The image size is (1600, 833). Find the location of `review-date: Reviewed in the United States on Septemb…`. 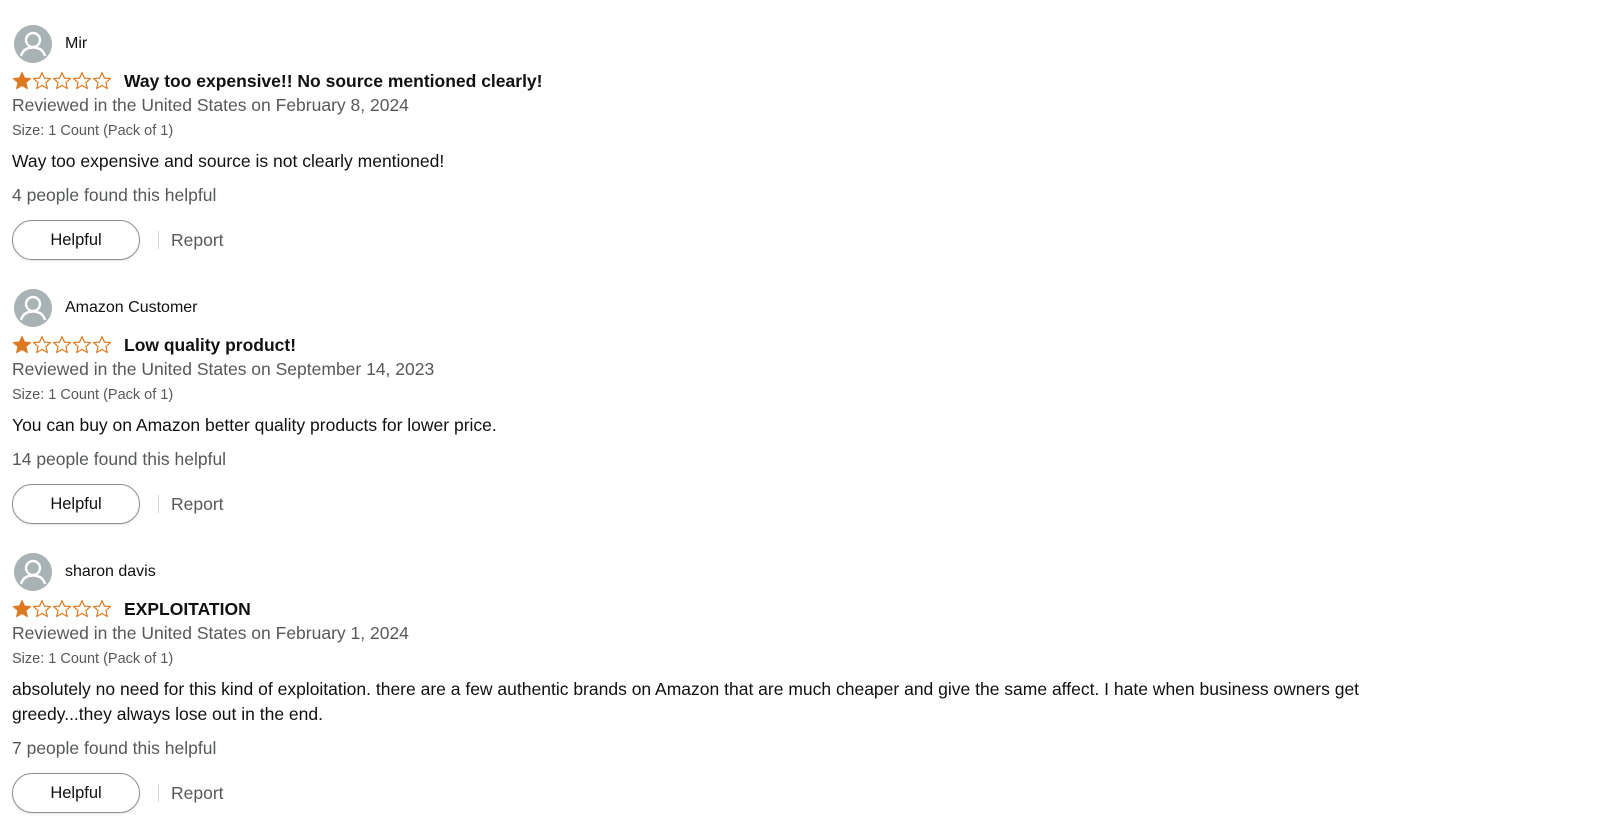

review-date: Reviewed in the United States on Septemb… is located at coordinates (223, 369).